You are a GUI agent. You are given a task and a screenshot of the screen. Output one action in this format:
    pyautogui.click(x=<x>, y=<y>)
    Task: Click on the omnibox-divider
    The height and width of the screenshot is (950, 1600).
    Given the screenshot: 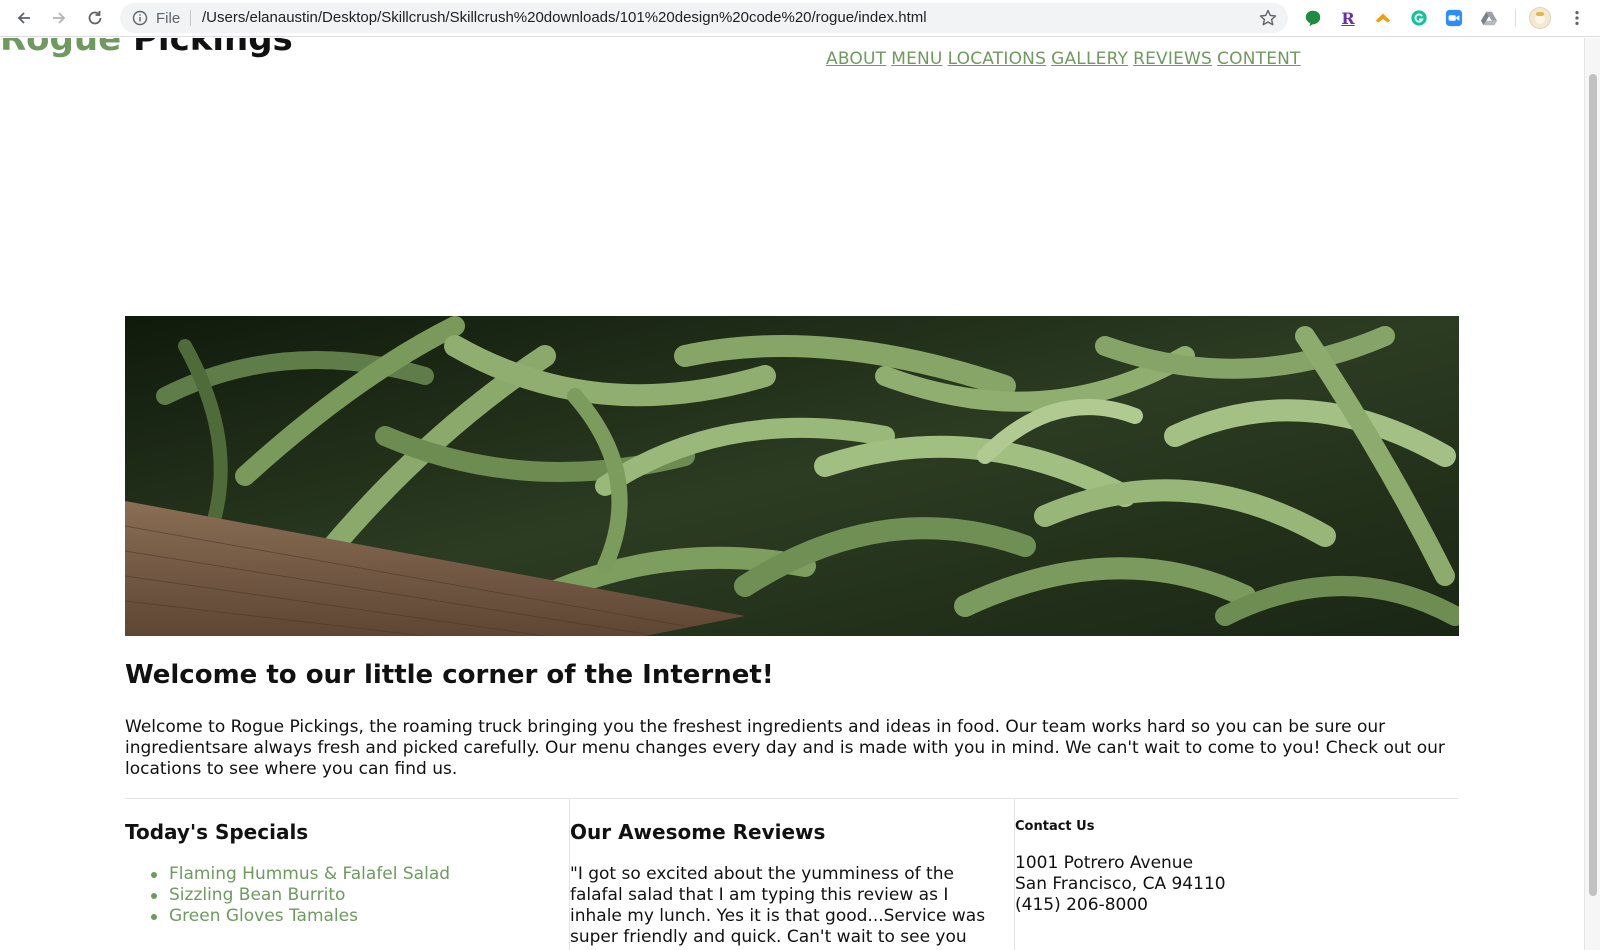 What is the action you would take?
    pyautogui.click(x=190, y=18)
    